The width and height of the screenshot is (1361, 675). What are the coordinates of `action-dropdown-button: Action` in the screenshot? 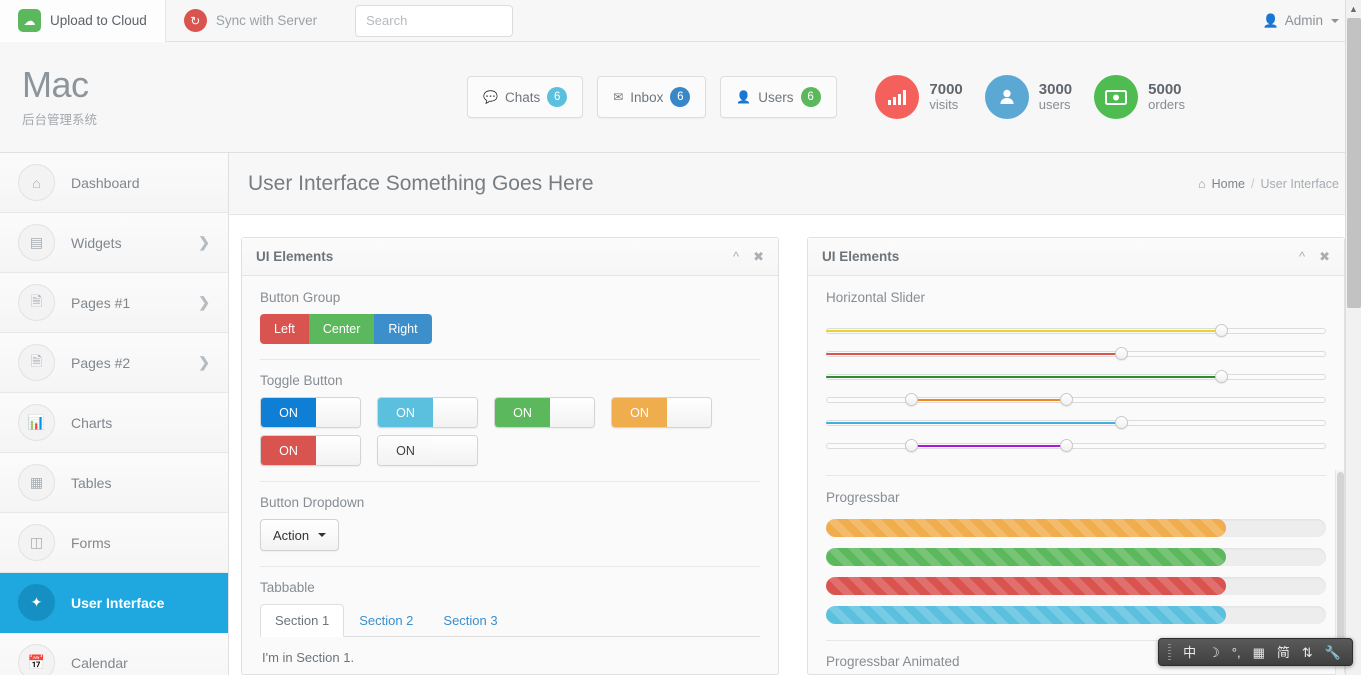 It's located at (300, 535).